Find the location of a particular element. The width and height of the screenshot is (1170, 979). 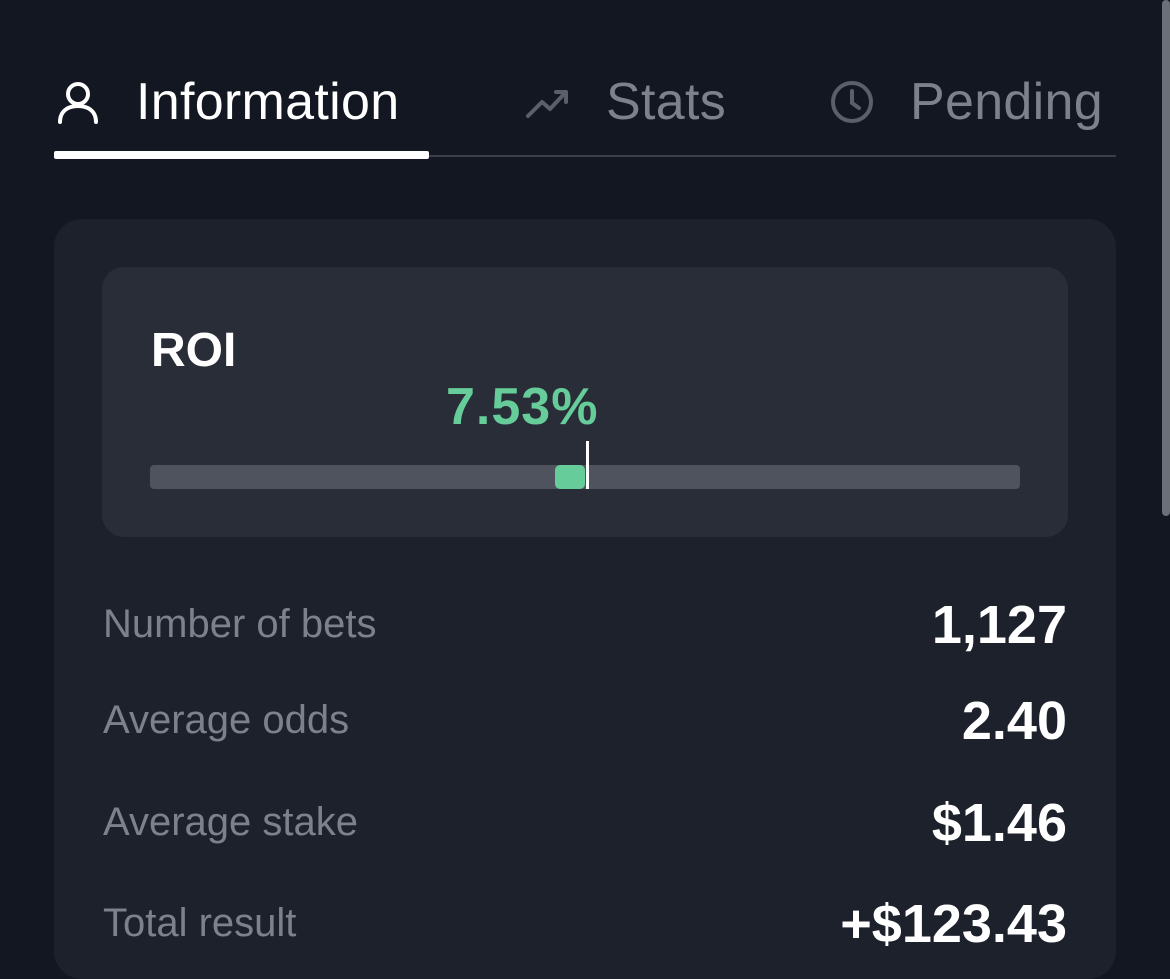

stat-row-number-of-bets: Number of bets 1,127 is located at coordinates (585, 624).